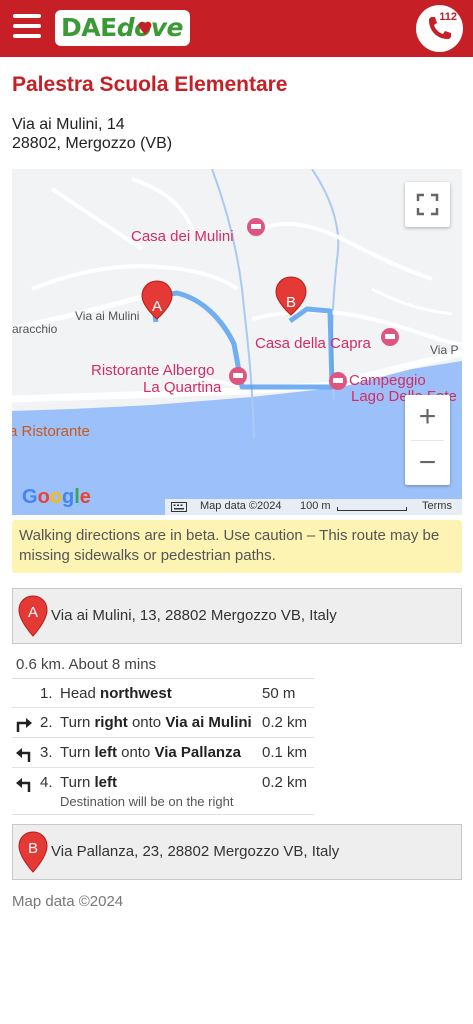 This screenshot has height=1024, width=473. Describe the element at coordinates (241, 506) in the screenshot. I see `map-data-credit: Map data ©2024` at that location.